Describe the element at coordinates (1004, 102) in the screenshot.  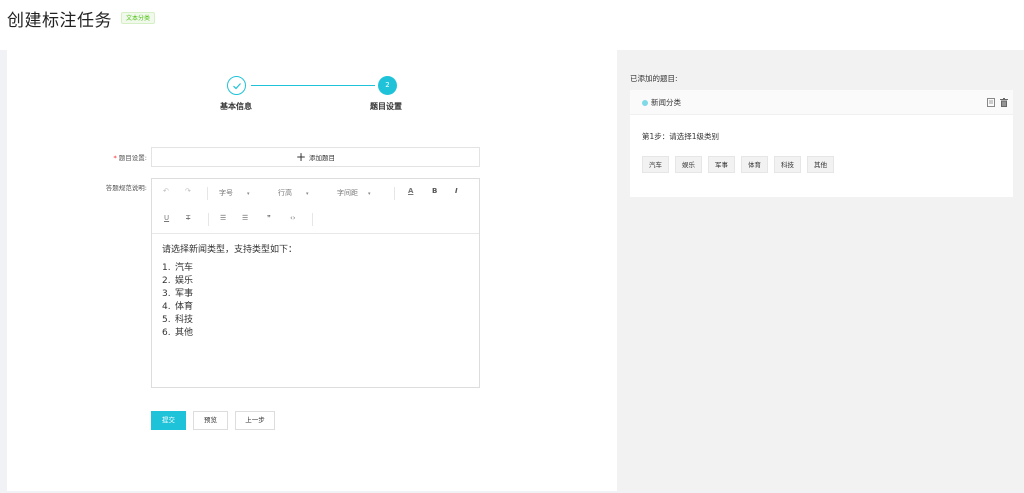
I see `trash-icon` at that location.